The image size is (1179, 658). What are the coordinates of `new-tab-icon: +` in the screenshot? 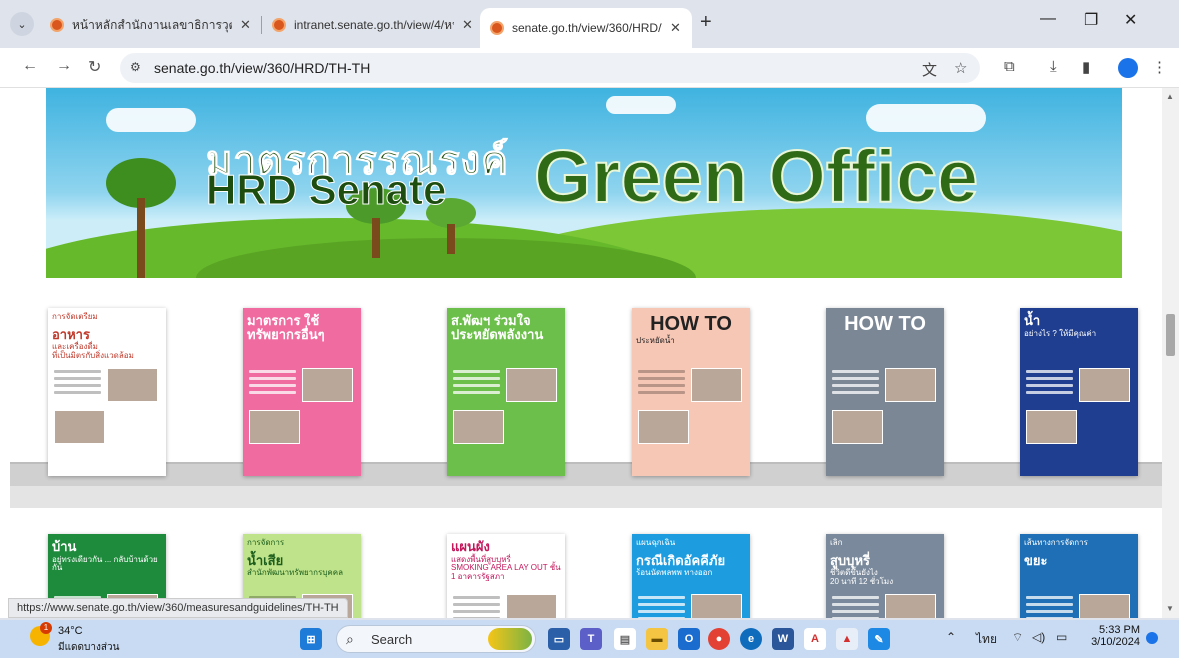 It's located at (706, 22).